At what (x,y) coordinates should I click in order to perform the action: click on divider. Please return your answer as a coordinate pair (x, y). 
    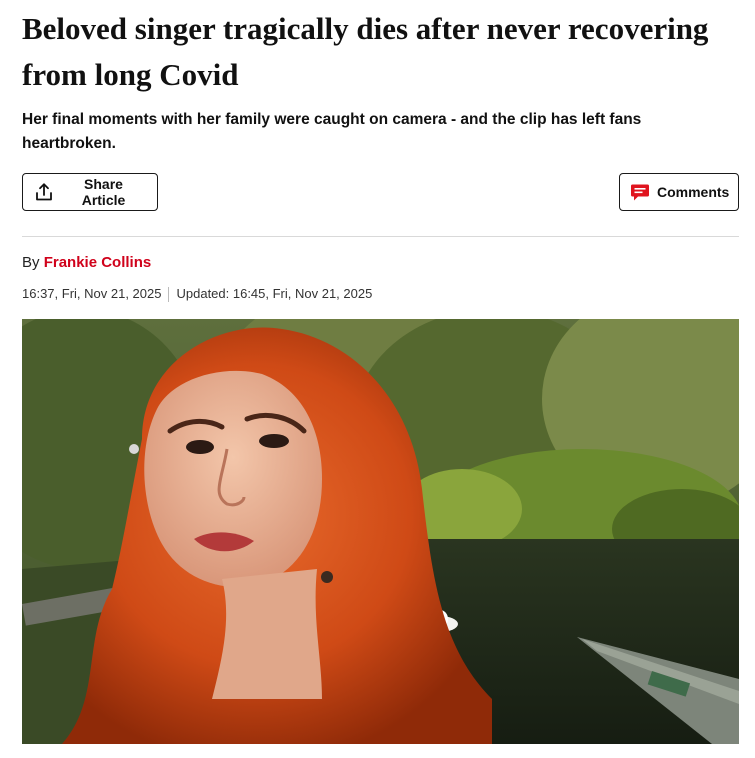
    Looking at the image, I should click on (380, 236).